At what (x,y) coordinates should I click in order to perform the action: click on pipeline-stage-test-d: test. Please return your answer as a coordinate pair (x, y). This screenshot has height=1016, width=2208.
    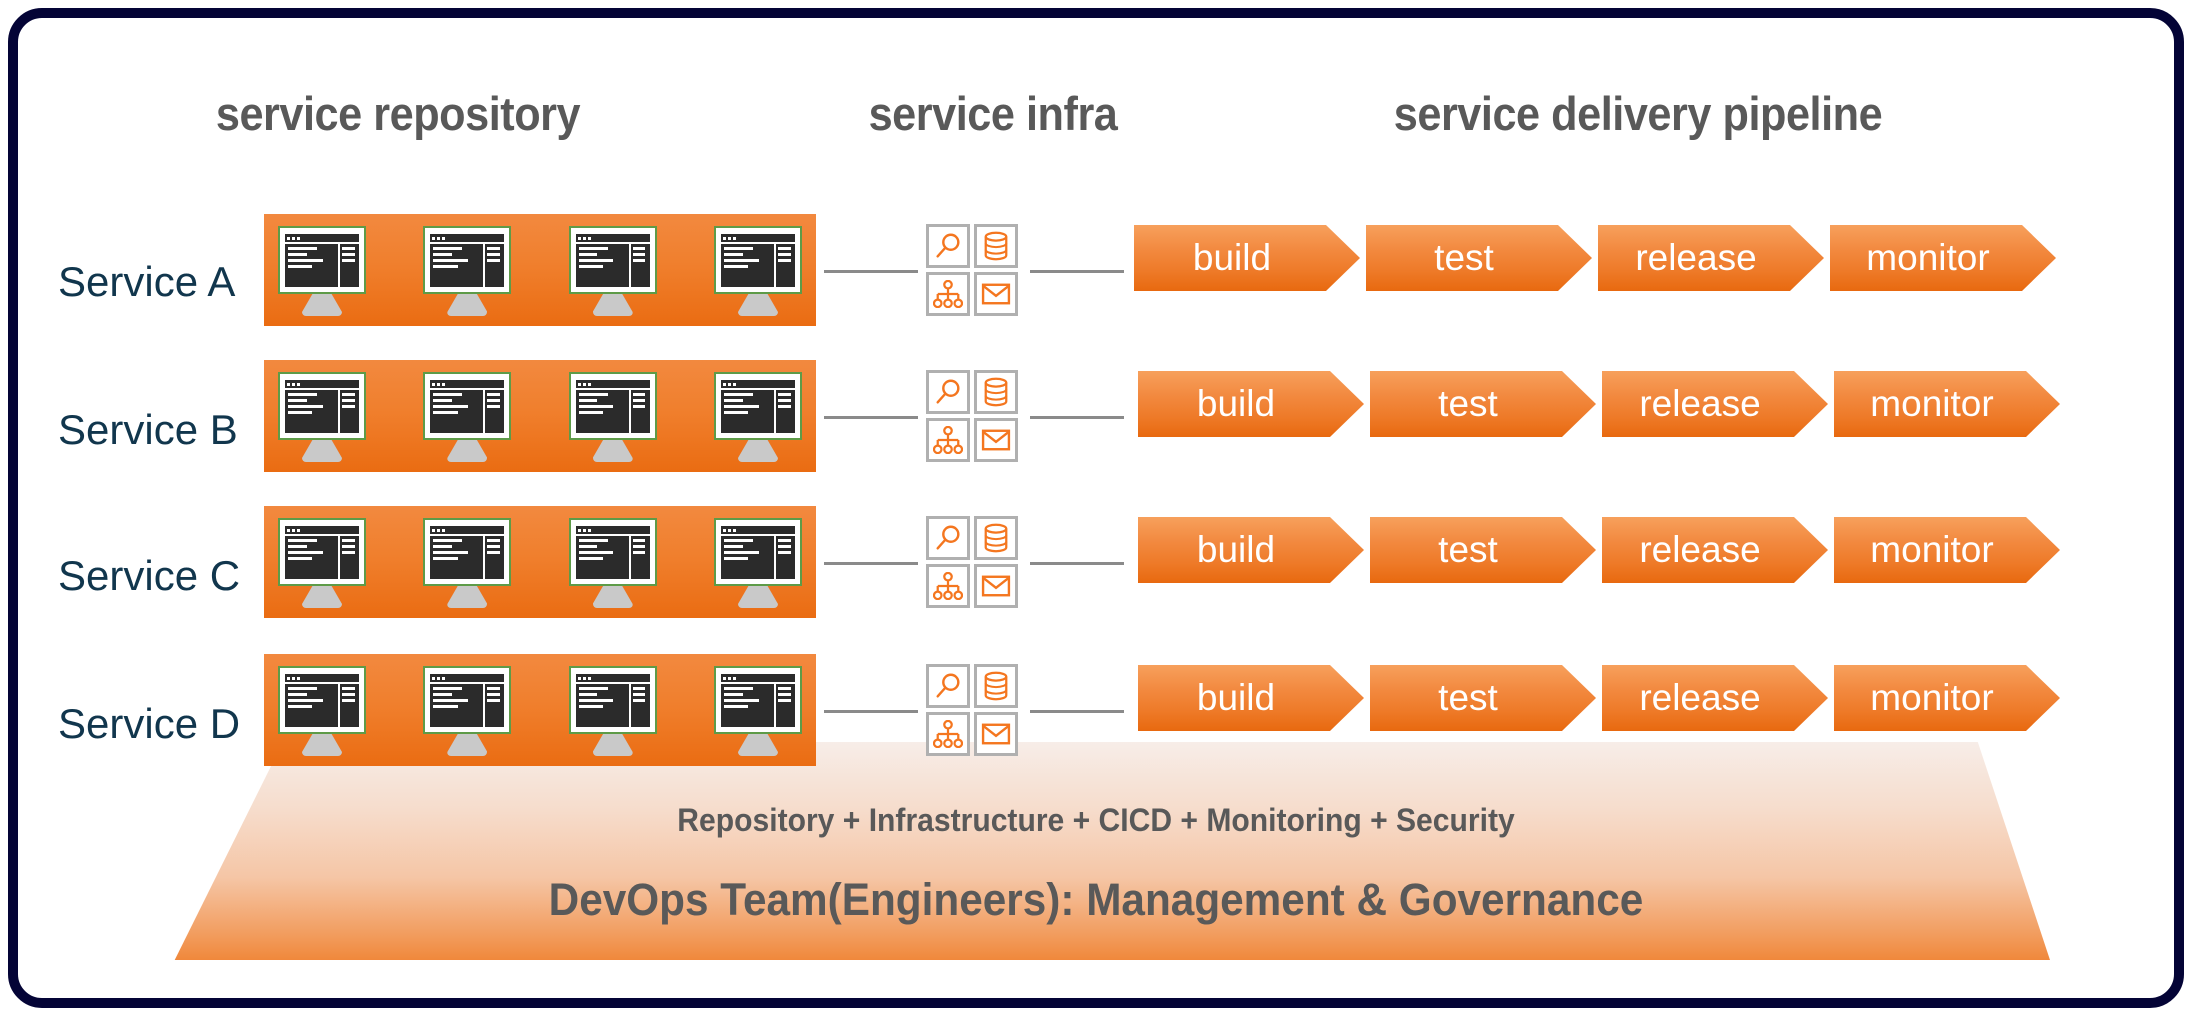
    Looking at the image, I should click on (1483, 698).